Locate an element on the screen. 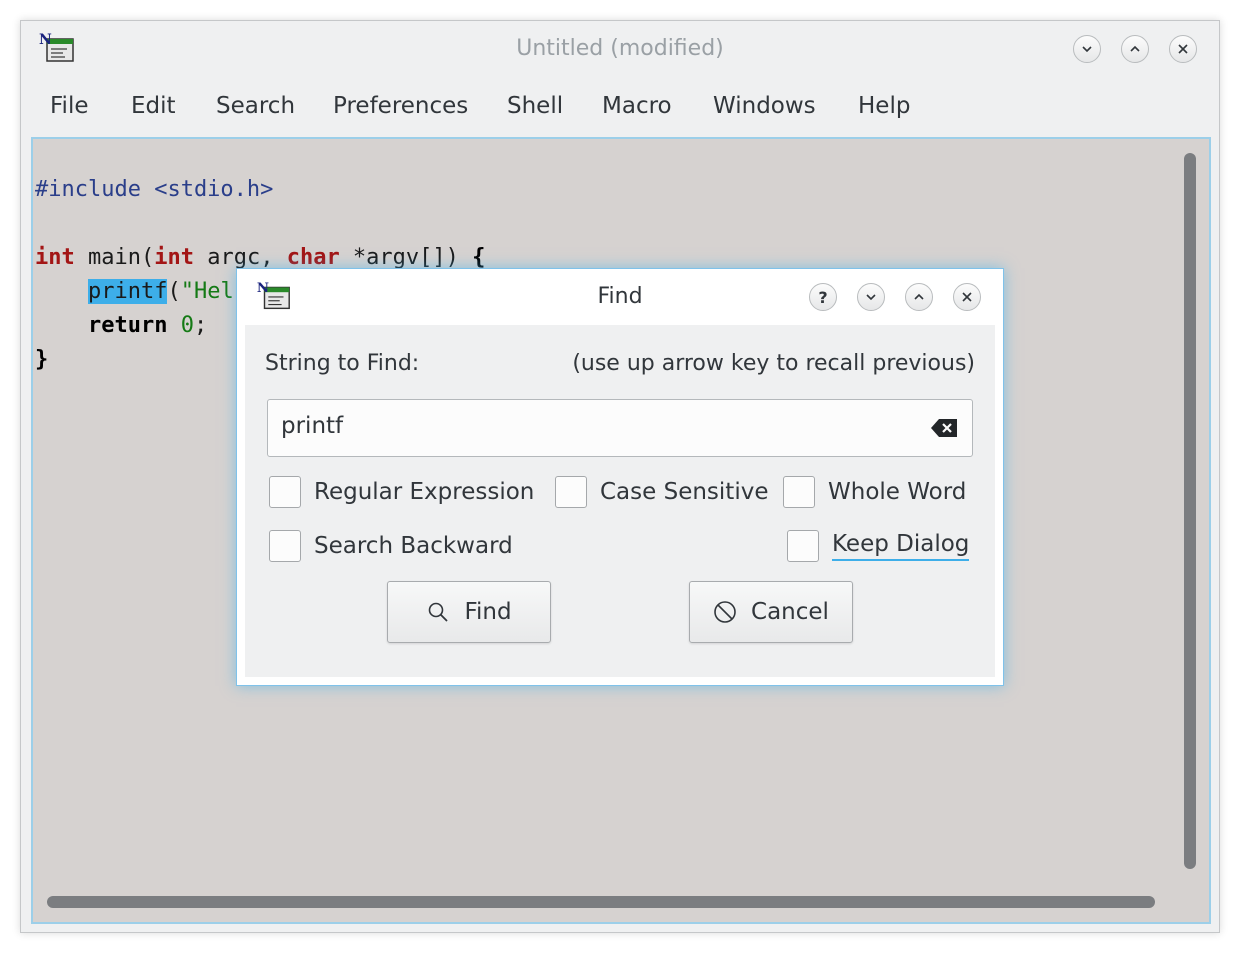 The width and height of the screenshot is (1240, 954). dialog-title: Find is located at coordinates (620, 296).